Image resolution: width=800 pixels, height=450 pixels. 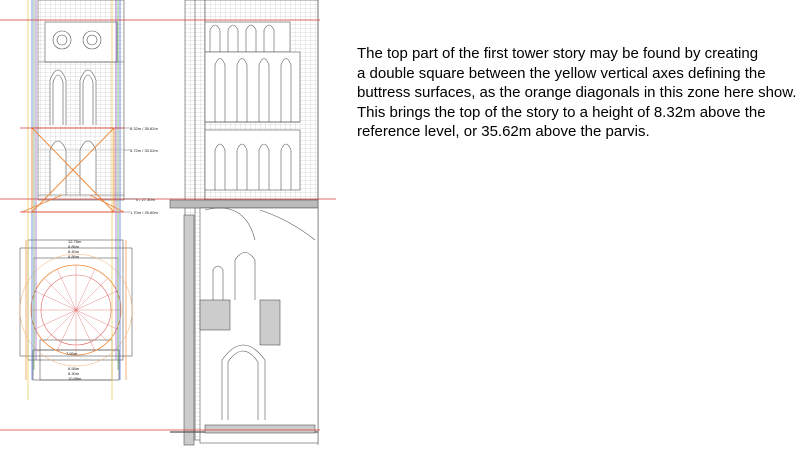 What do you see at coordinates (146, 199) in the screenshot?
I see `dim-base-story: 0 / 27.30m` at bounding box center [146, 199].